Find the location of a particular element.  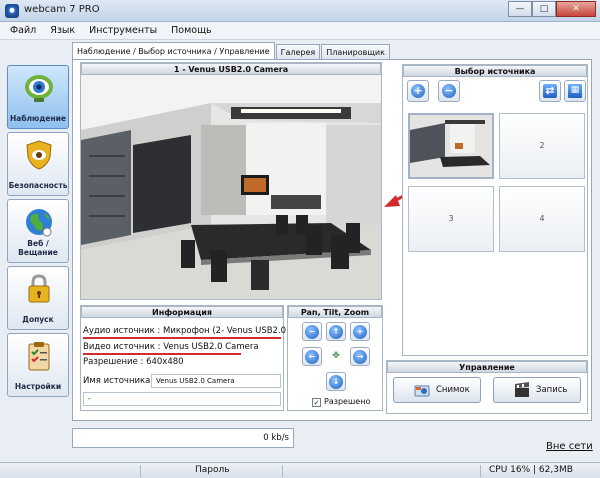

ptz-header: Pan, Tilt, Zoom is located at coordinates (335, 312).